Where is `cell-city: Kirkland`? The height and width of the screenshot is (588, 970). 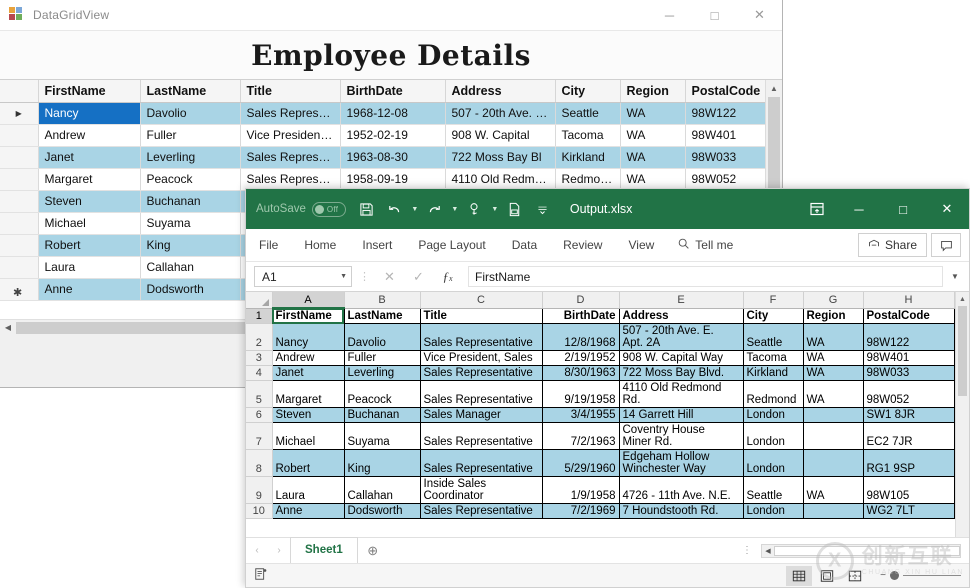 cell-city: Kirkland is located at coordinates (588, 157).